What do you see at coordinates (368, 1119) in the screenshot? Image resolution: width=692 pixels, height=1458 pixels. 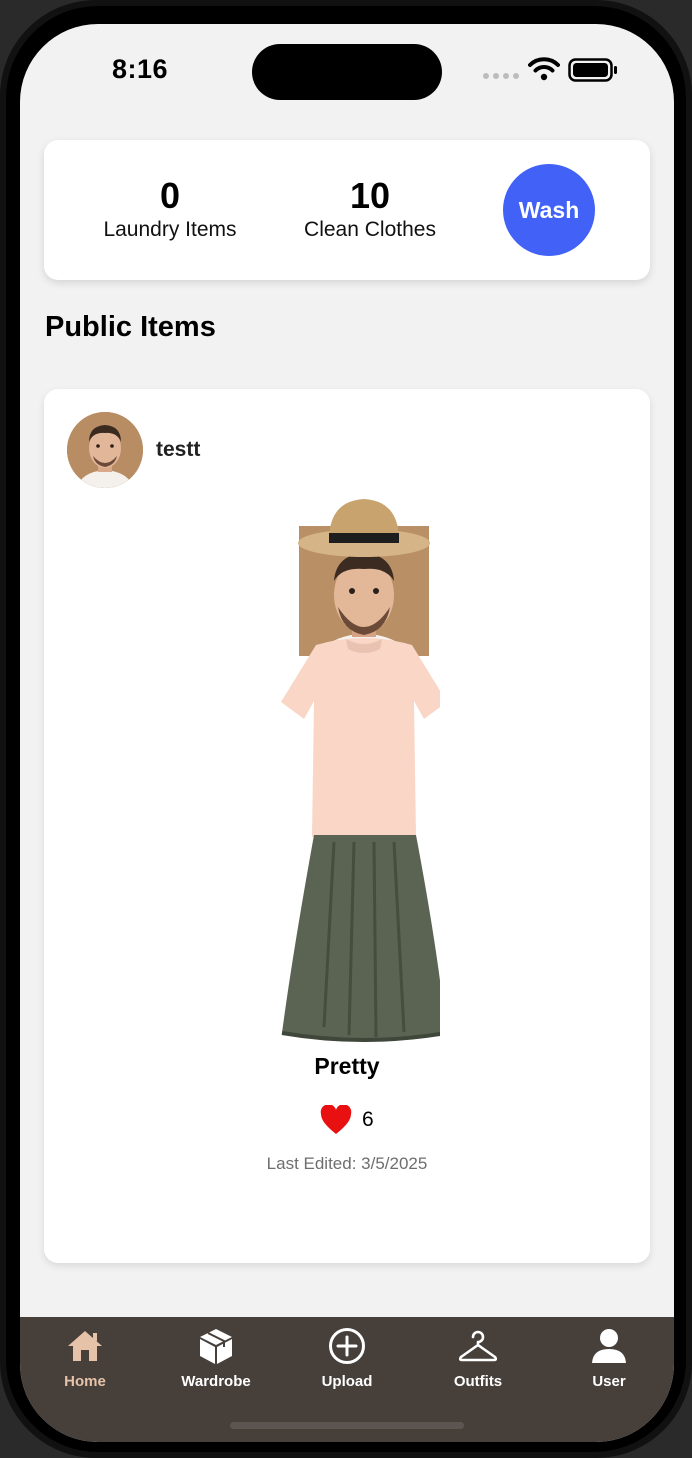 I see `like-count: 6` at bounding box center [368, 1119].